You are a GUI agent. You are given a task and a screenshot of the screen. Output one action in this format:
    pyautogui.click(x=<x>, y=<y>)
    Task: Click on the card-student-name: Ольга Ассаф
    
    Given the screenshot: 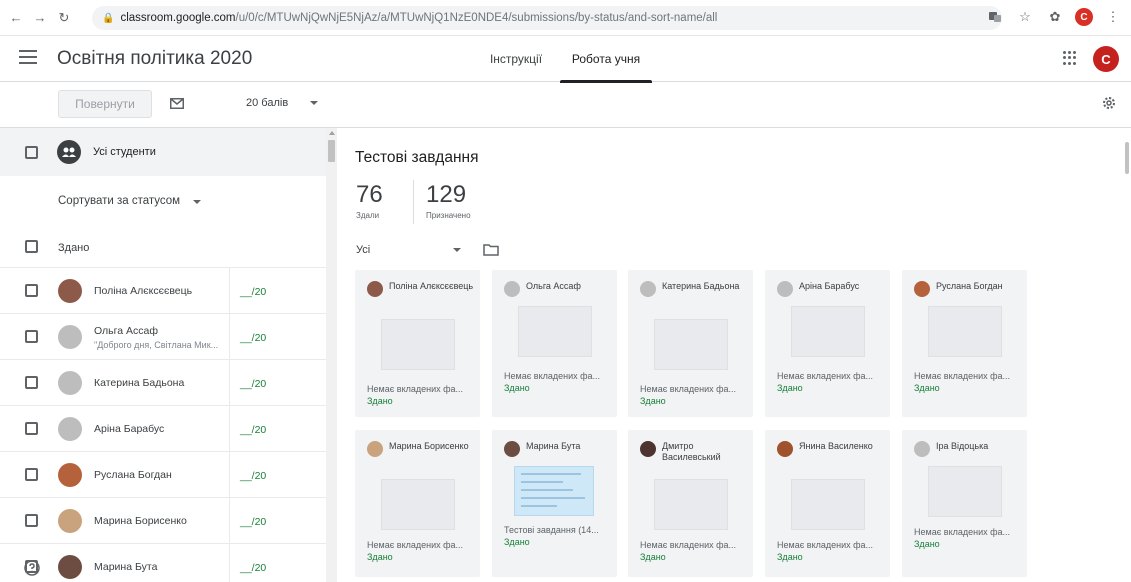 What is the action you would take?
    pyautogui.click(x=553, y=286)
    